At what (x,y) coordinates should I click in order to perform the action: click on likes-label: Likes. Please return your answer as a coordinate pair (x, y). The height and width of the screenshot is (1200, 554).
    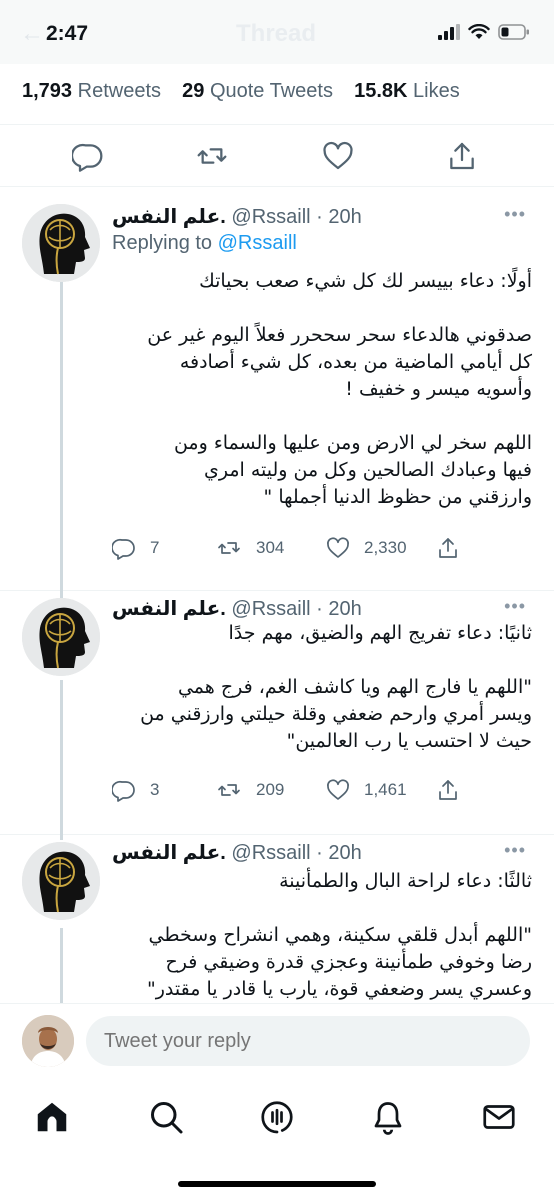
    Looking at the image, I should click on (436, 91).